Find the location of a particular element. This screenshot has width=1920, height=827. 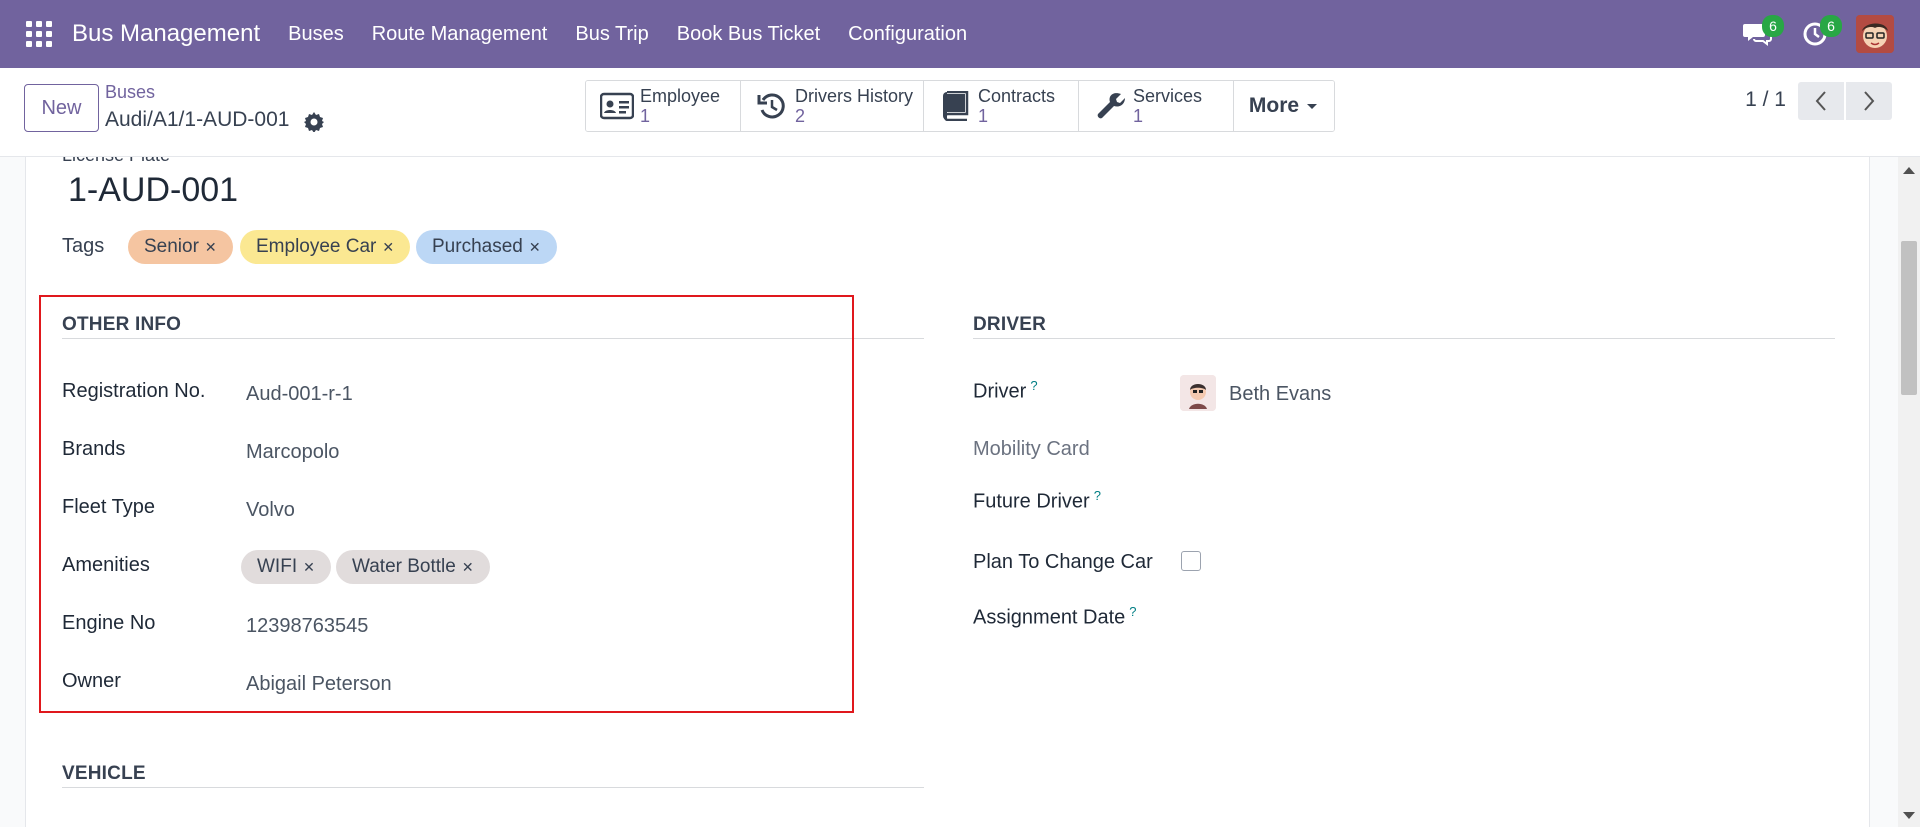

pager-next-button is located at coordinates (1869, 101).